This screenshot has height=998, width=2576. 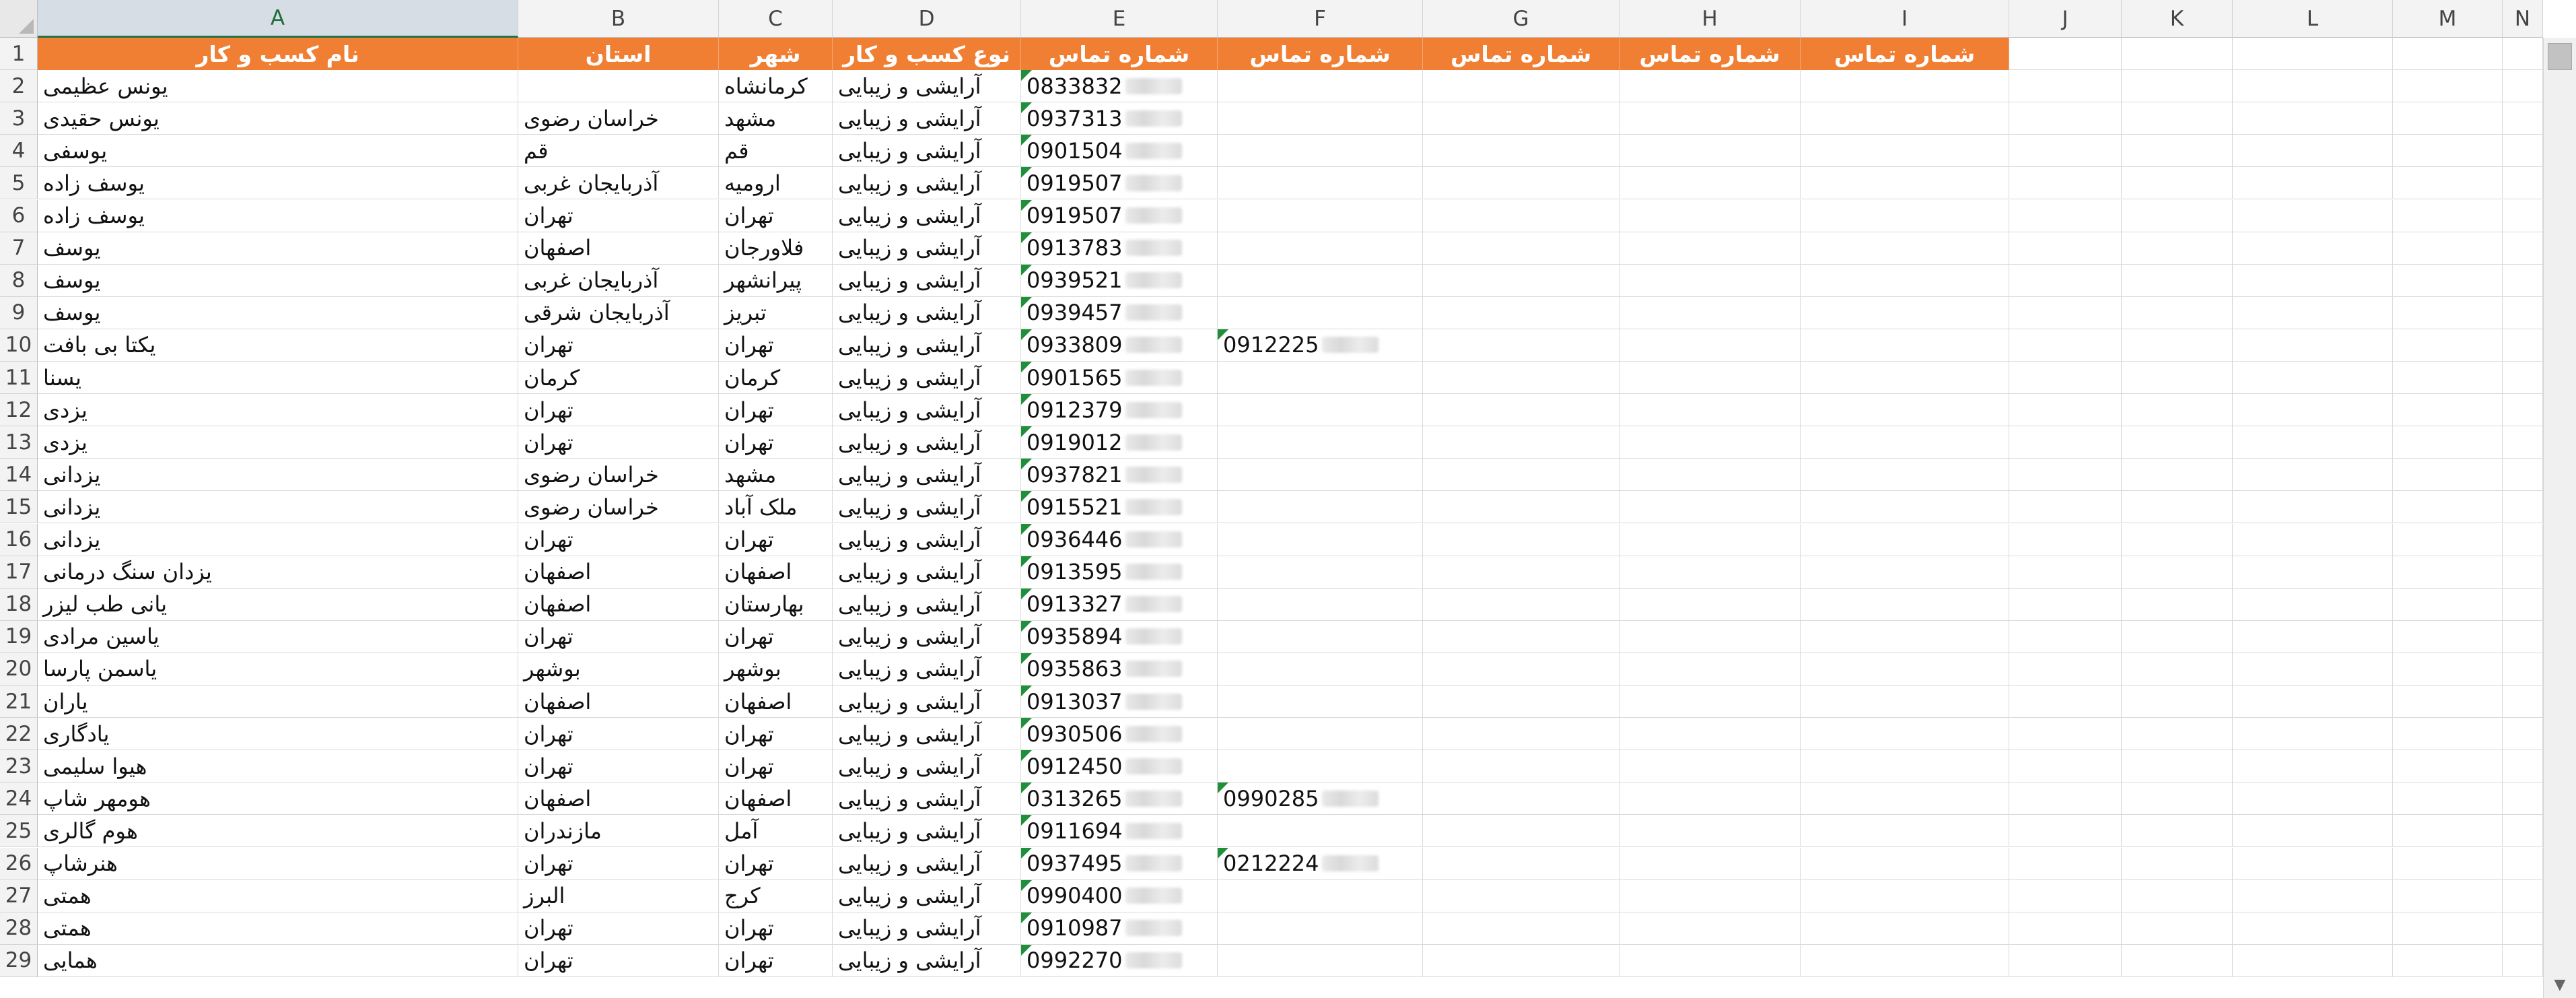 What do you see at coordinates (927, 54) in the screenshot?
I see `header-cell-business-type: نوع کسب و کار` at bounding box center [927, 54].